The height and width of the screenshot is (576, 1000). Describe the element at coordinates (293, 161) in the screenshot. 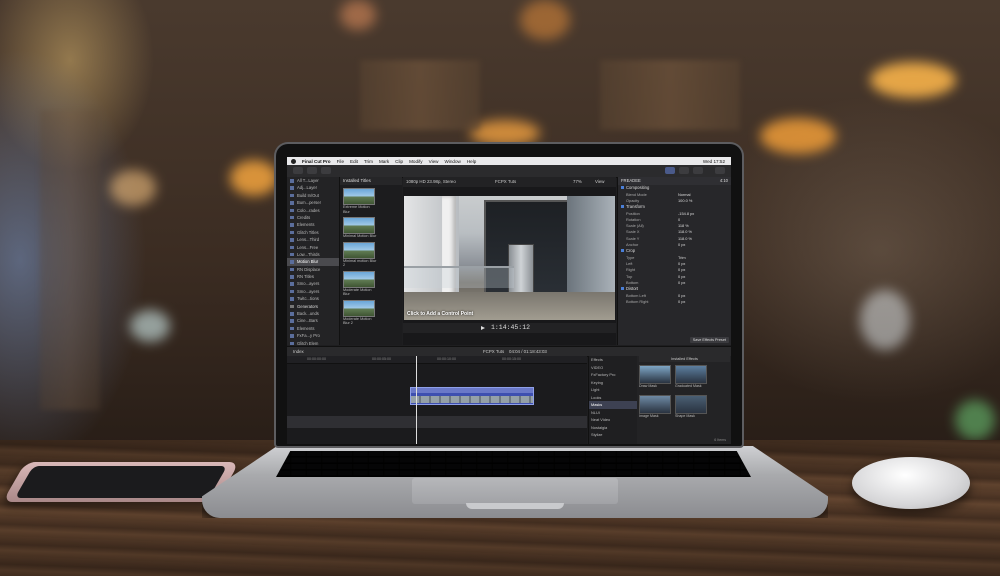

I see `apple-icon` at that location.